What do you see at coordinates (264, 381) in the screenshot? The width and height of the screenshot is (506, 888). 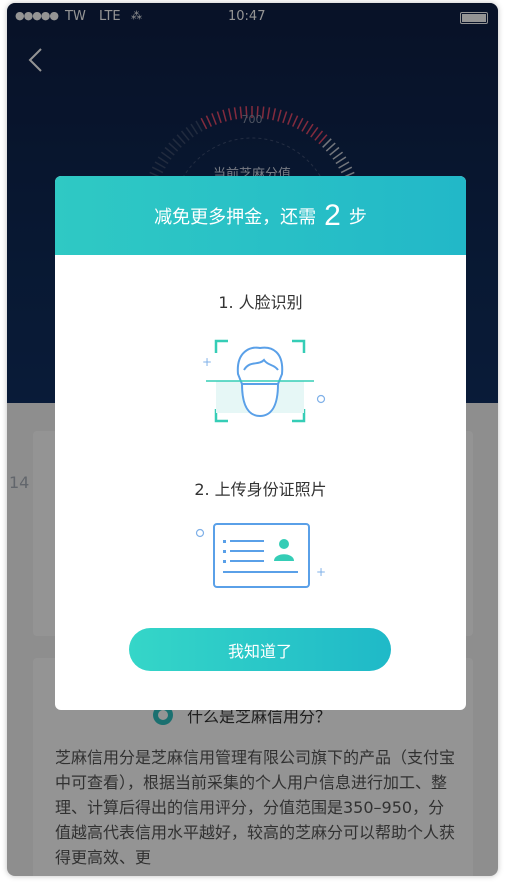 I see `face-scan-icon: +` at bounding box center [264, 381].